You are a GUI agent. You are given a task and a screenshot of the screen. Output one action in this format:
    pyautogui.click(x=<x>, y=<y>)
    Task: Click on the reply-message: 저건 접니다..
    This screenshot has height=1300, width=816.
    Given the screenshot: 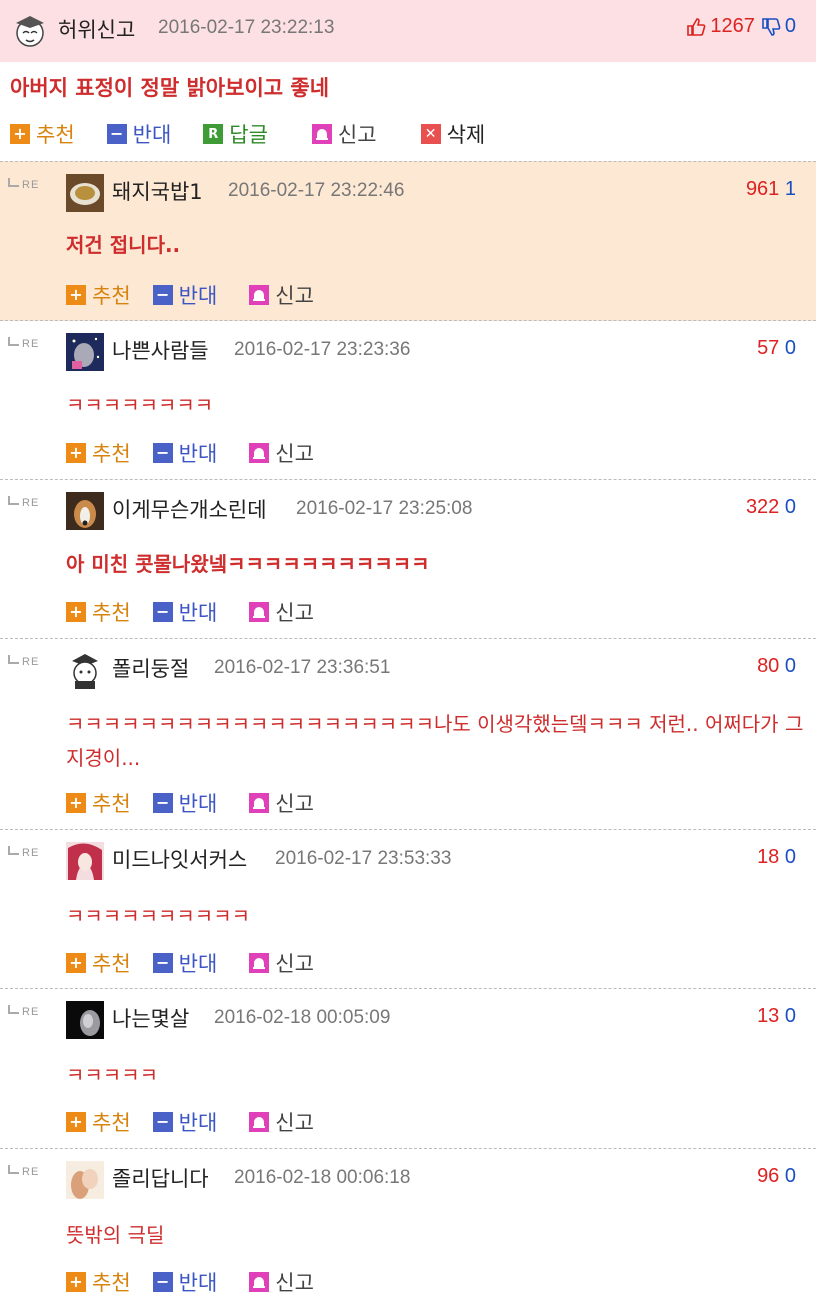 What is the action you would take?
    pyautogui.click(x=123, y=245)
    